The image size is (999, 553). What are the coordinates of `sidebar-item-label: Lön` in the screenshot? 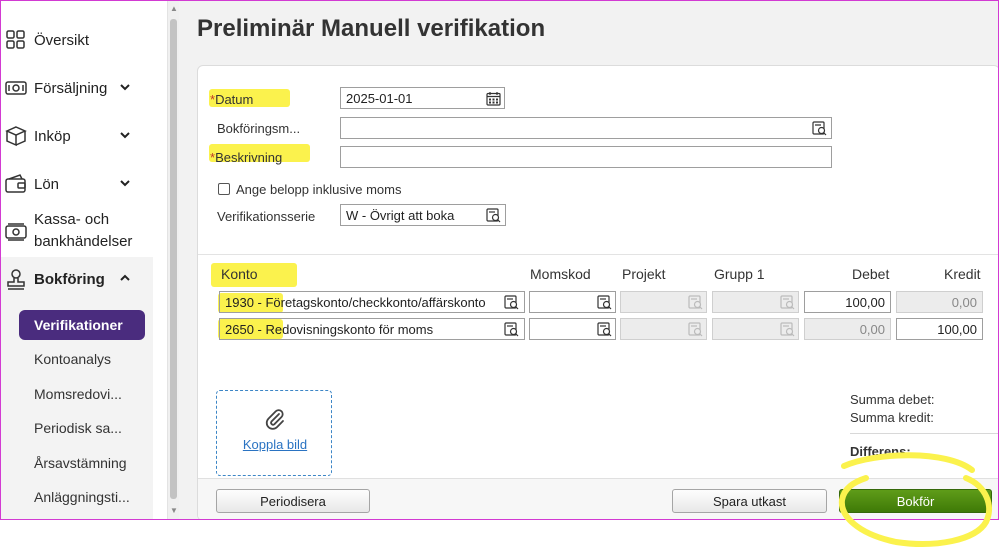 It's located at (47, 184).